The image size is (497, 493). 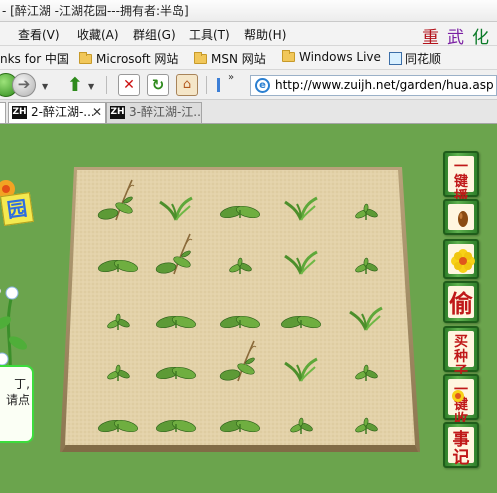 What do you see at coordinates (137, 59) in the screenshot?
I see `link-label: Microsoft 网站` at bounding box center [137, 59].